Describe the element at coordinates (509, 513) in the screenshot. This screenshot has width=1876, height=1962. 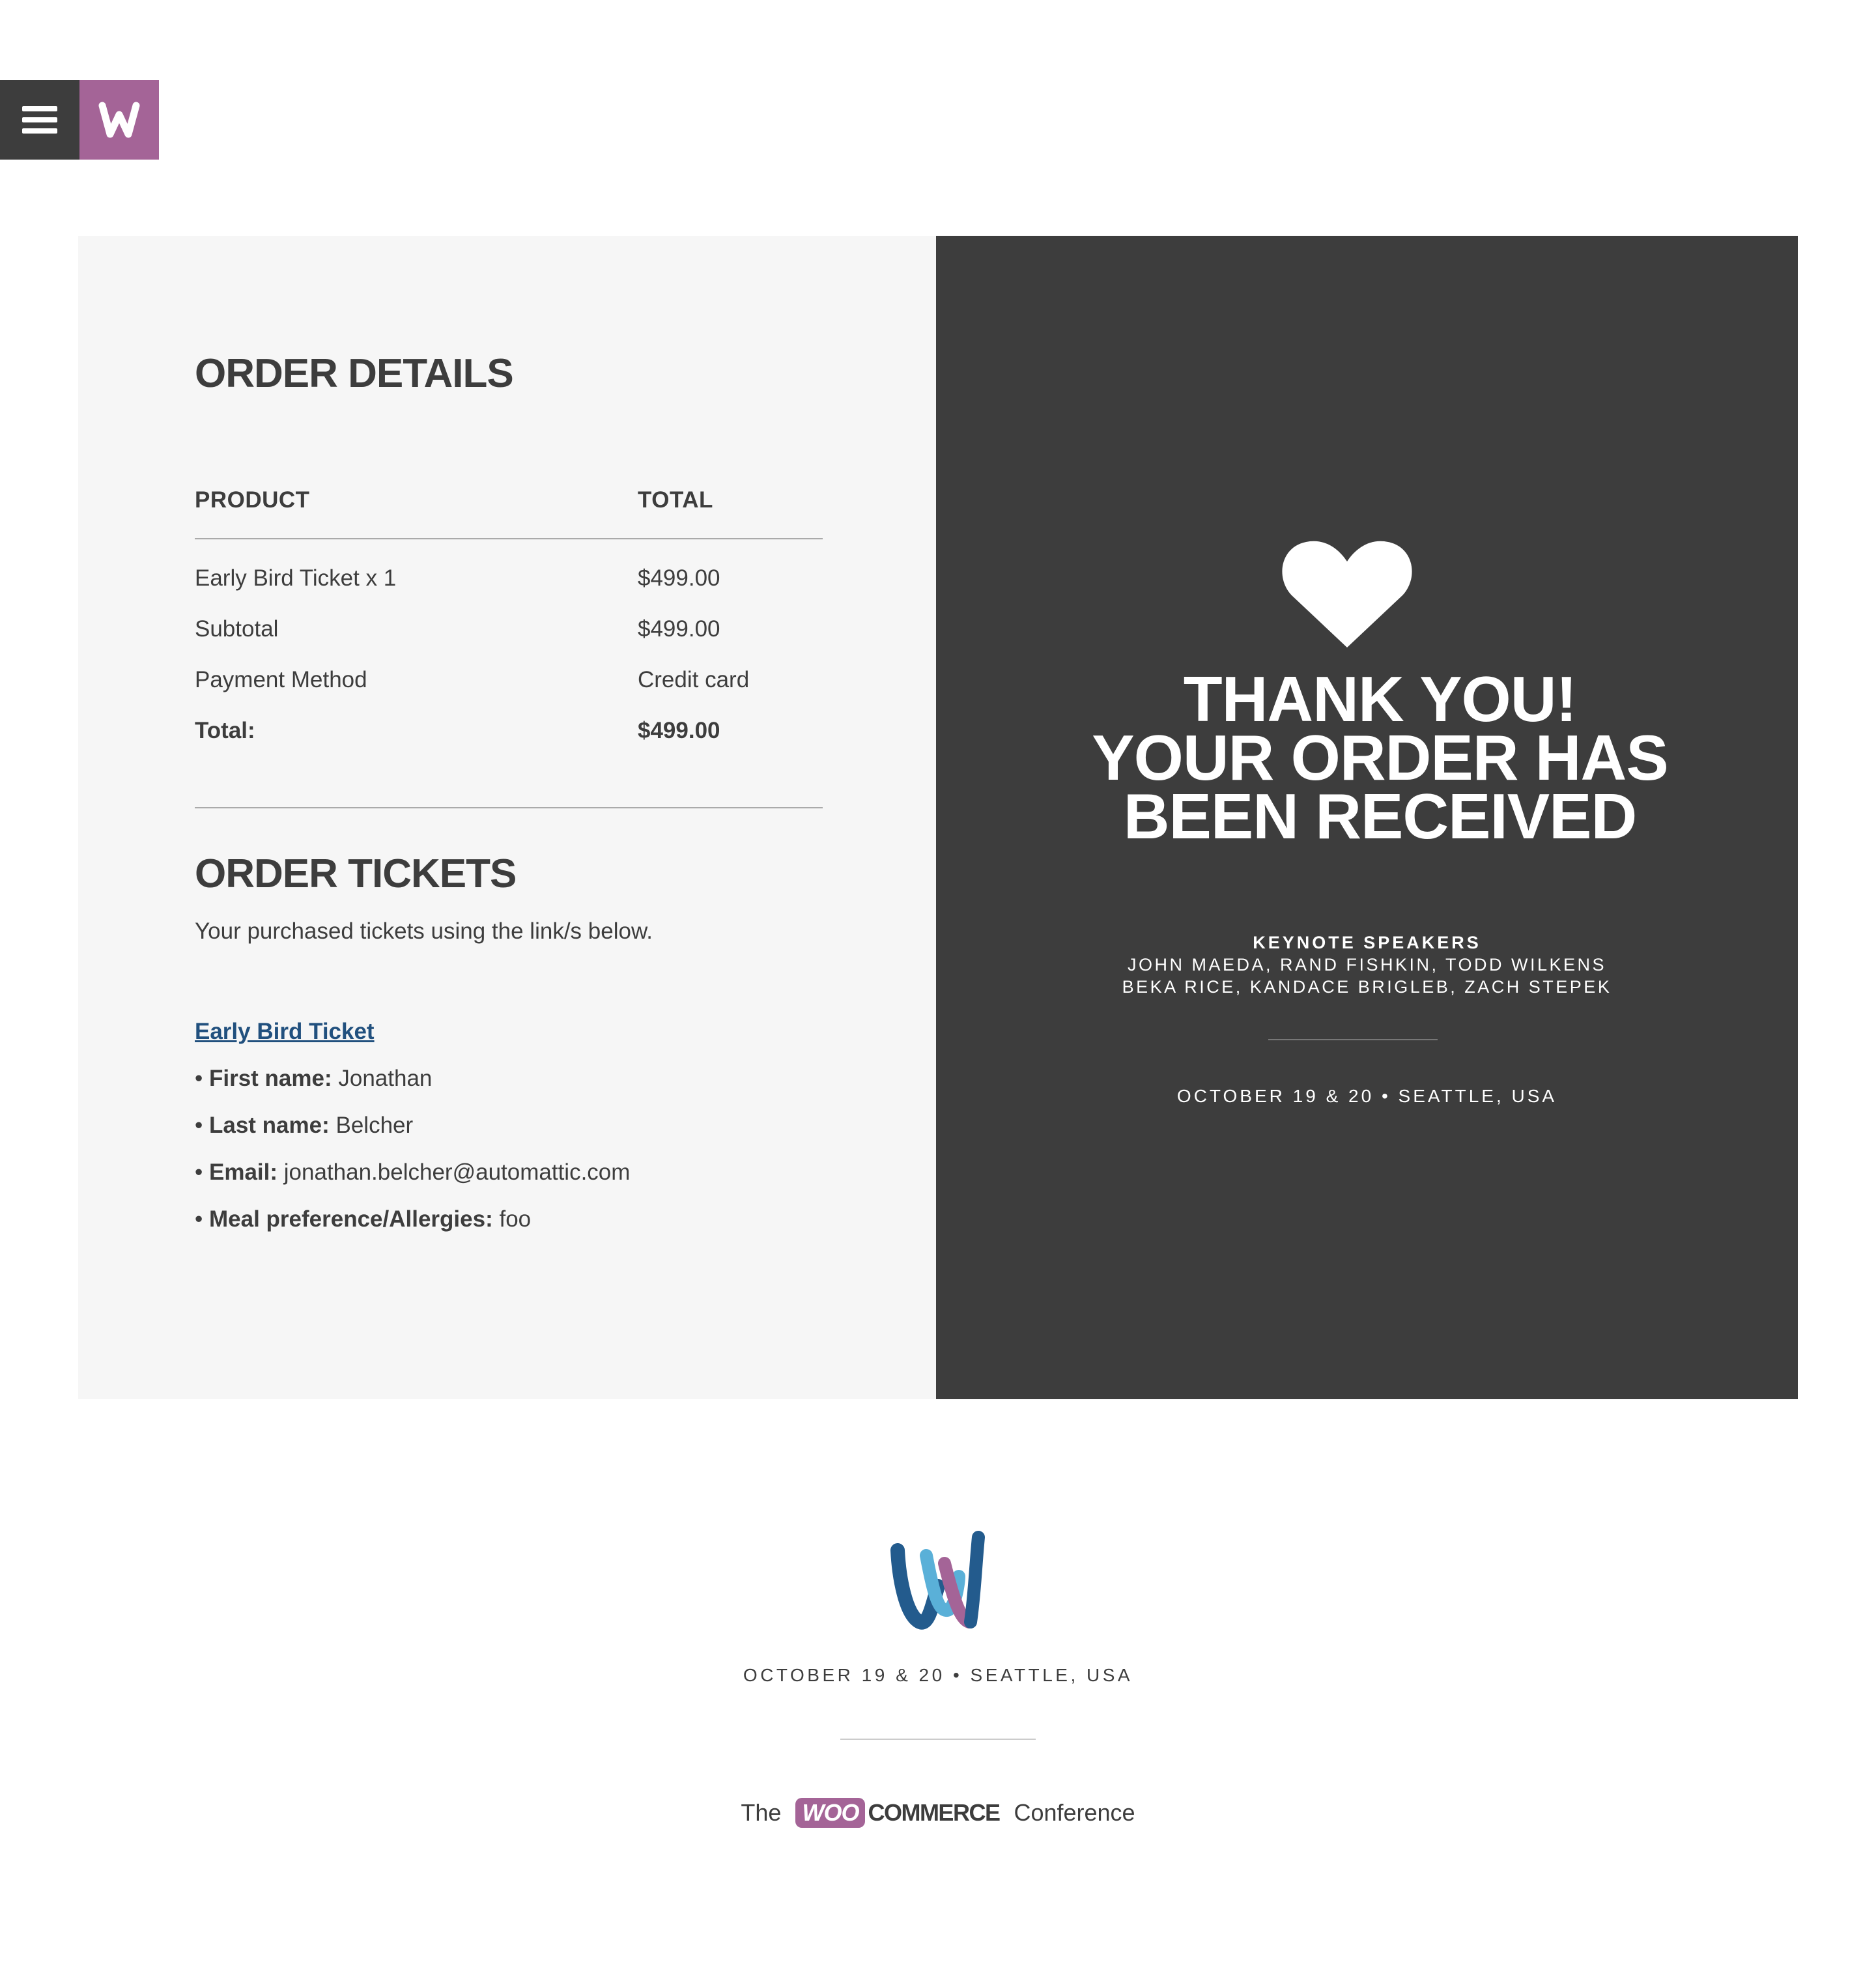
I see `order-table-header: PRODUCT TOTAL` at that location.